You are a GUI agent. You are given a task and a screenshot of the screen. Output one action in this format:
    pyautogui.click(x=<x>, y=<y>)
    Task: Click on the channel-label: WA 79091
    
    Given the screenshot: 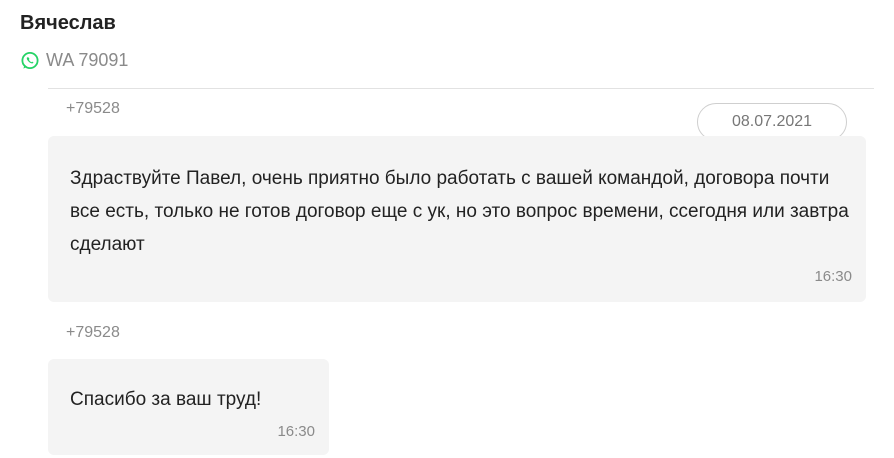 What is the action you would take?
    pyautogui.click(x=87, y=60)
    